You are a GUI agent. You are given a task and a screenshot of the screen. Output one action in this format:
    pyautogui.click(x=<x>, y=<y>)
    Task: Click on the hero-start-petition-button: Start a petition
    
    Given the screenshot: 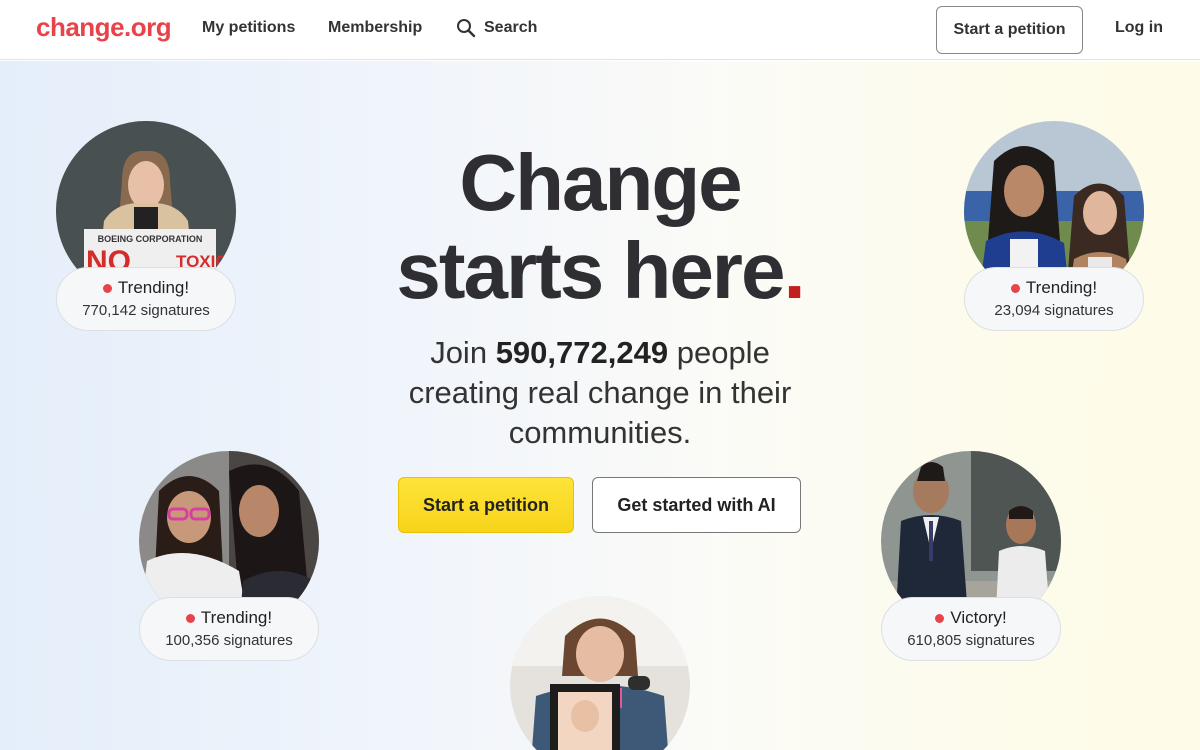 What is the action you would take?
    pyautogui.click(x=486, y=505)
    